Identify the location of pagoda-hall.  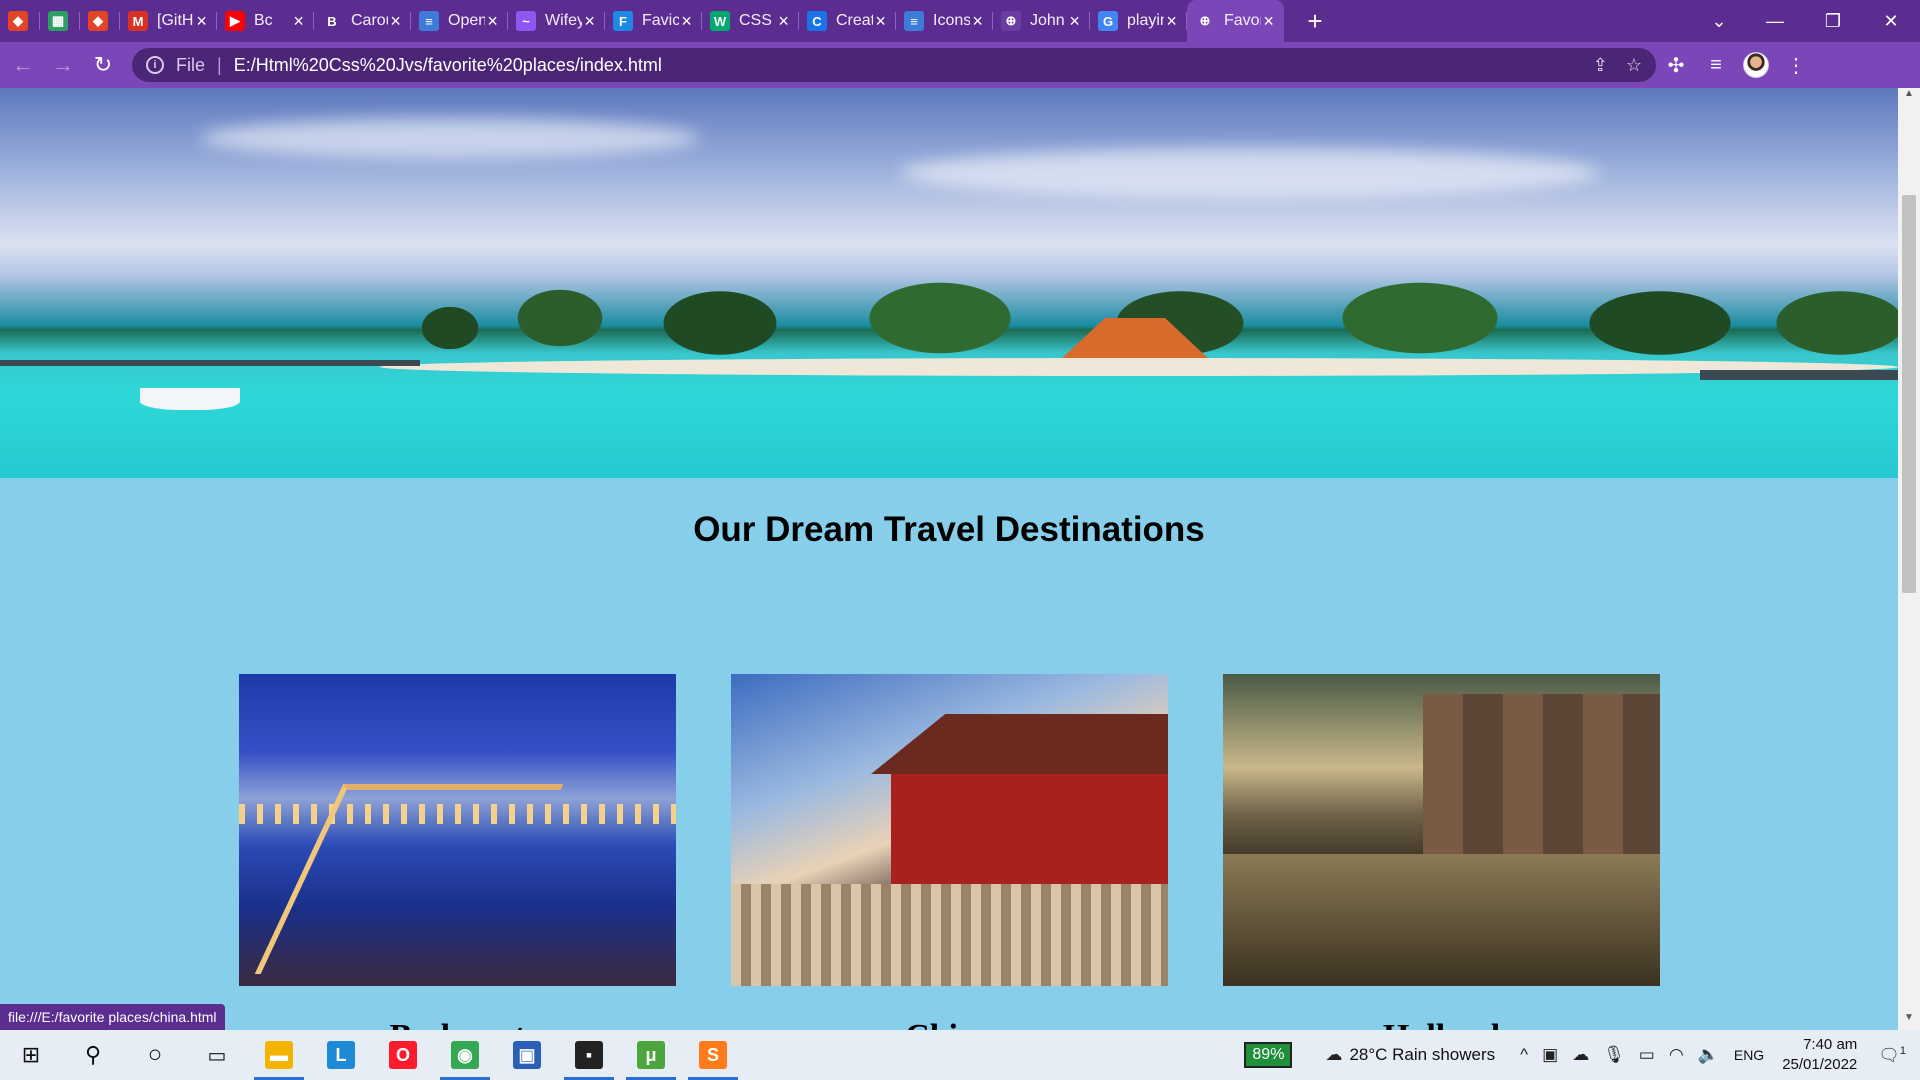
(1029, 829).